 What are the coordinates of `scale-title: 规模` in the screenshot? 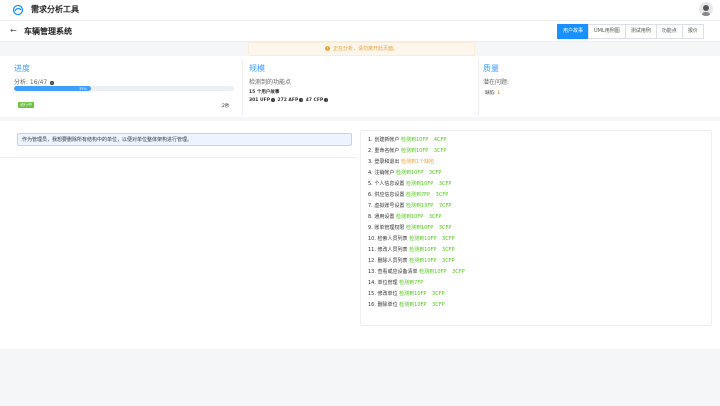 It's located at (257, 68).